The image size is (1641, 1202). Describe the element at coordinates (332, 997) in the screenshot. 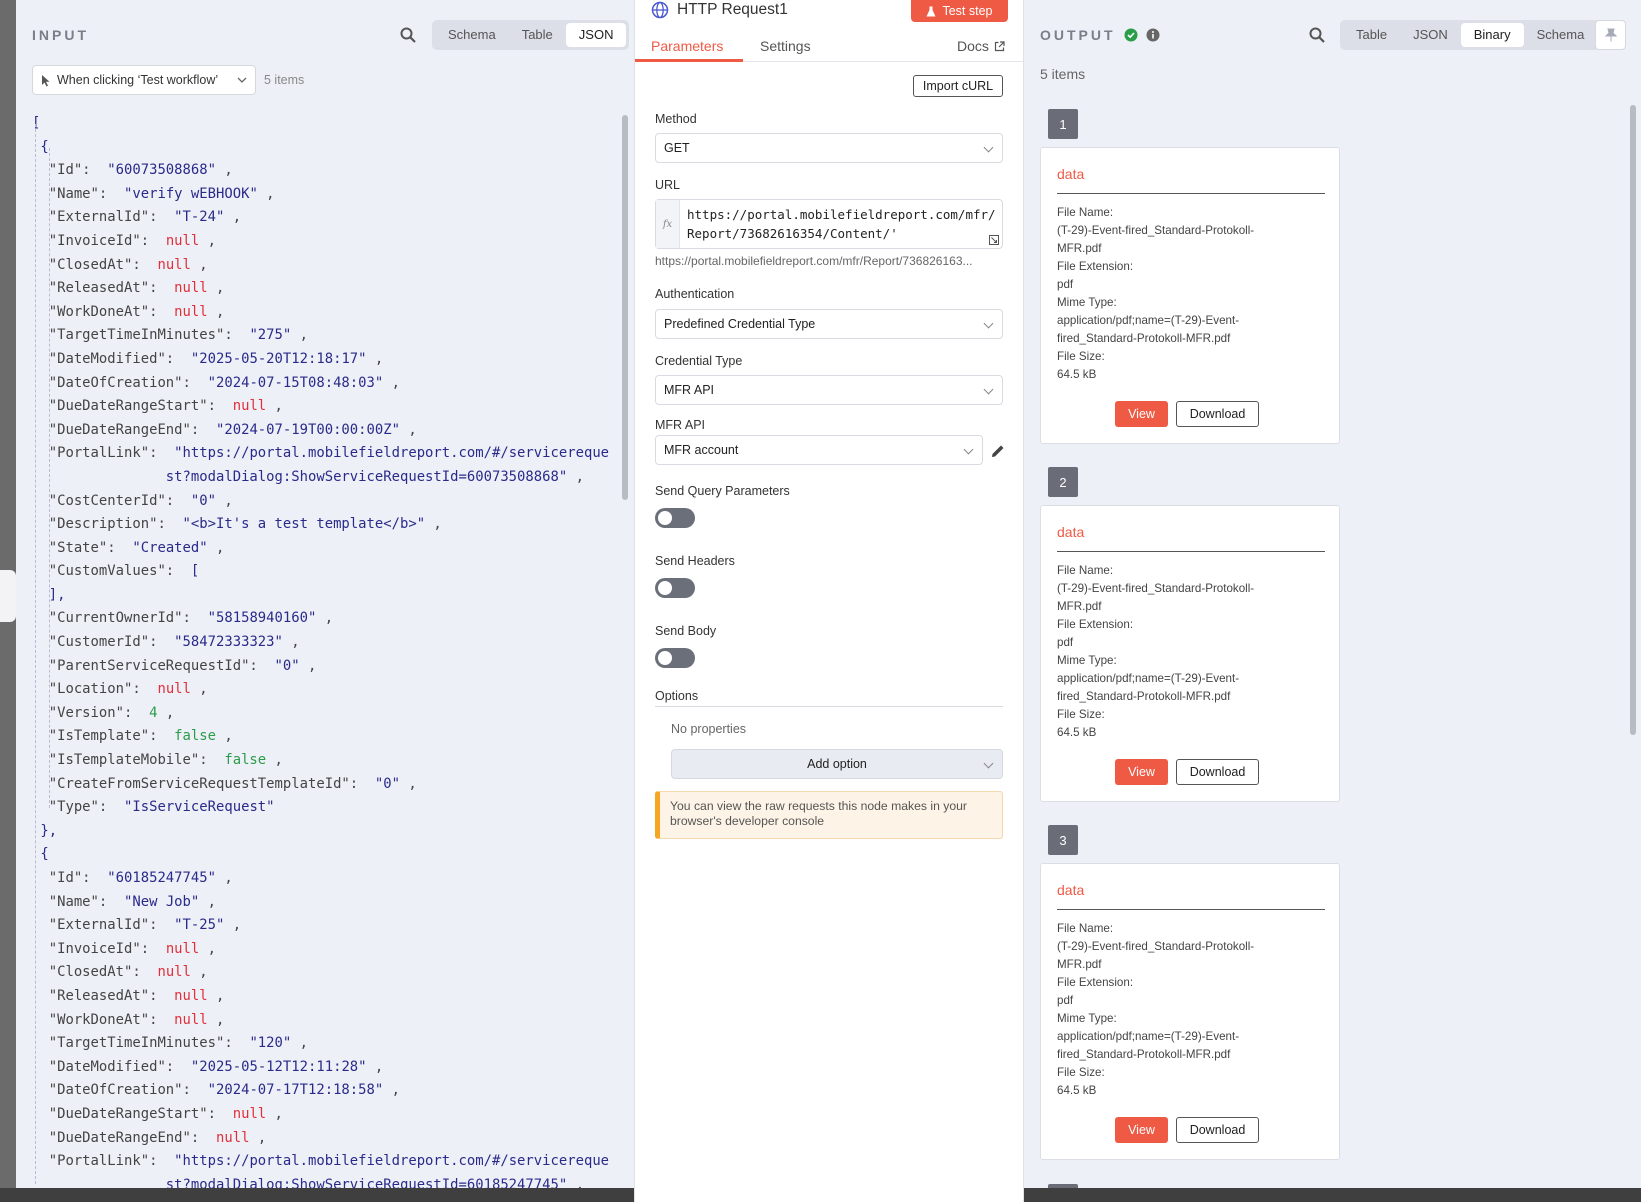

I see `json-line: "ReleasedAt": null ,` at that location.